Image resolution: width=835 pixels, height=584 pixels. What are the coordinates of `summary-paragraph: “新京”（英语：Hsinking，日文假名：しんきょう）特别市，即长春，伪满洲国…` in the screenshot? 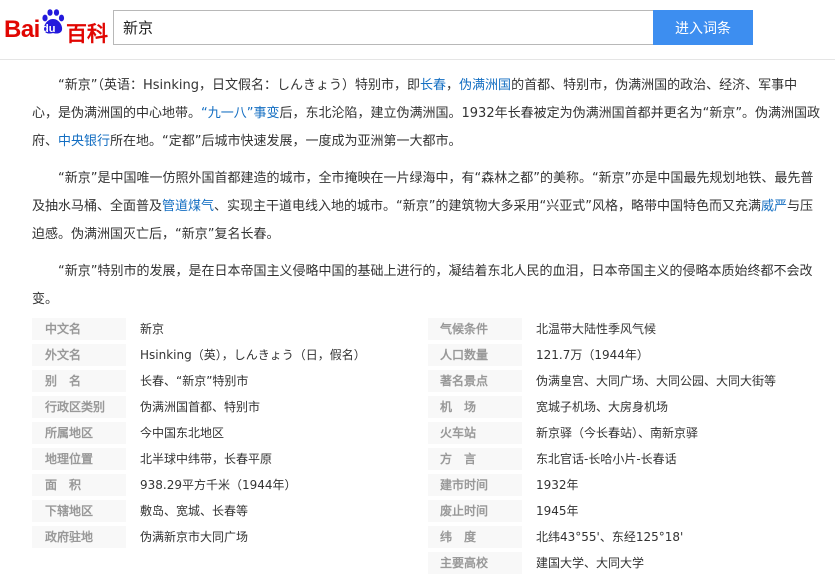 It's located at (427, 114).